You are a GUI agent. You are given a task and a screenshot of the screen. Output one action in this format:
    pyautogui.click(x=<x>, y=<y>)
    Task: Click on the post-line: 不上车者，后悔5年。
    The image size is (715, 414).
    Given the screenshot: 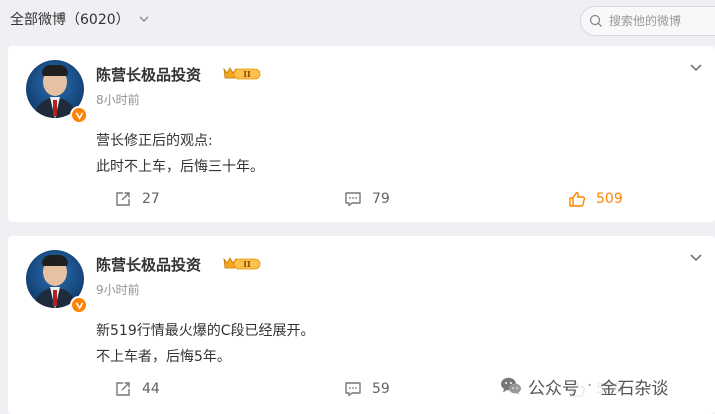 What is the action you would take?
    pyautogui.click(x=163, y=357)
    